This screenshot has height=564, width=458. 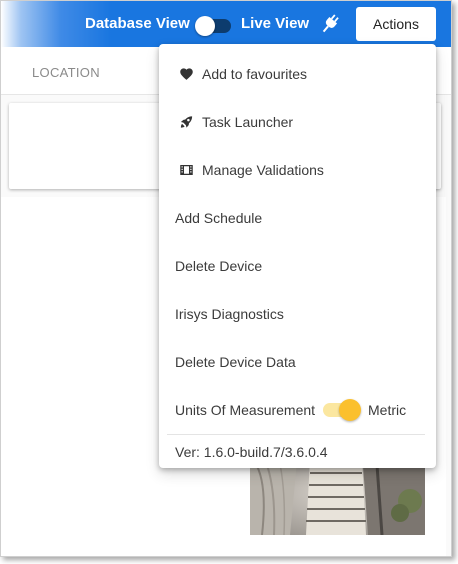 I want to click on menu-item-label: Delete Device Data, so click(x=235, y=362).